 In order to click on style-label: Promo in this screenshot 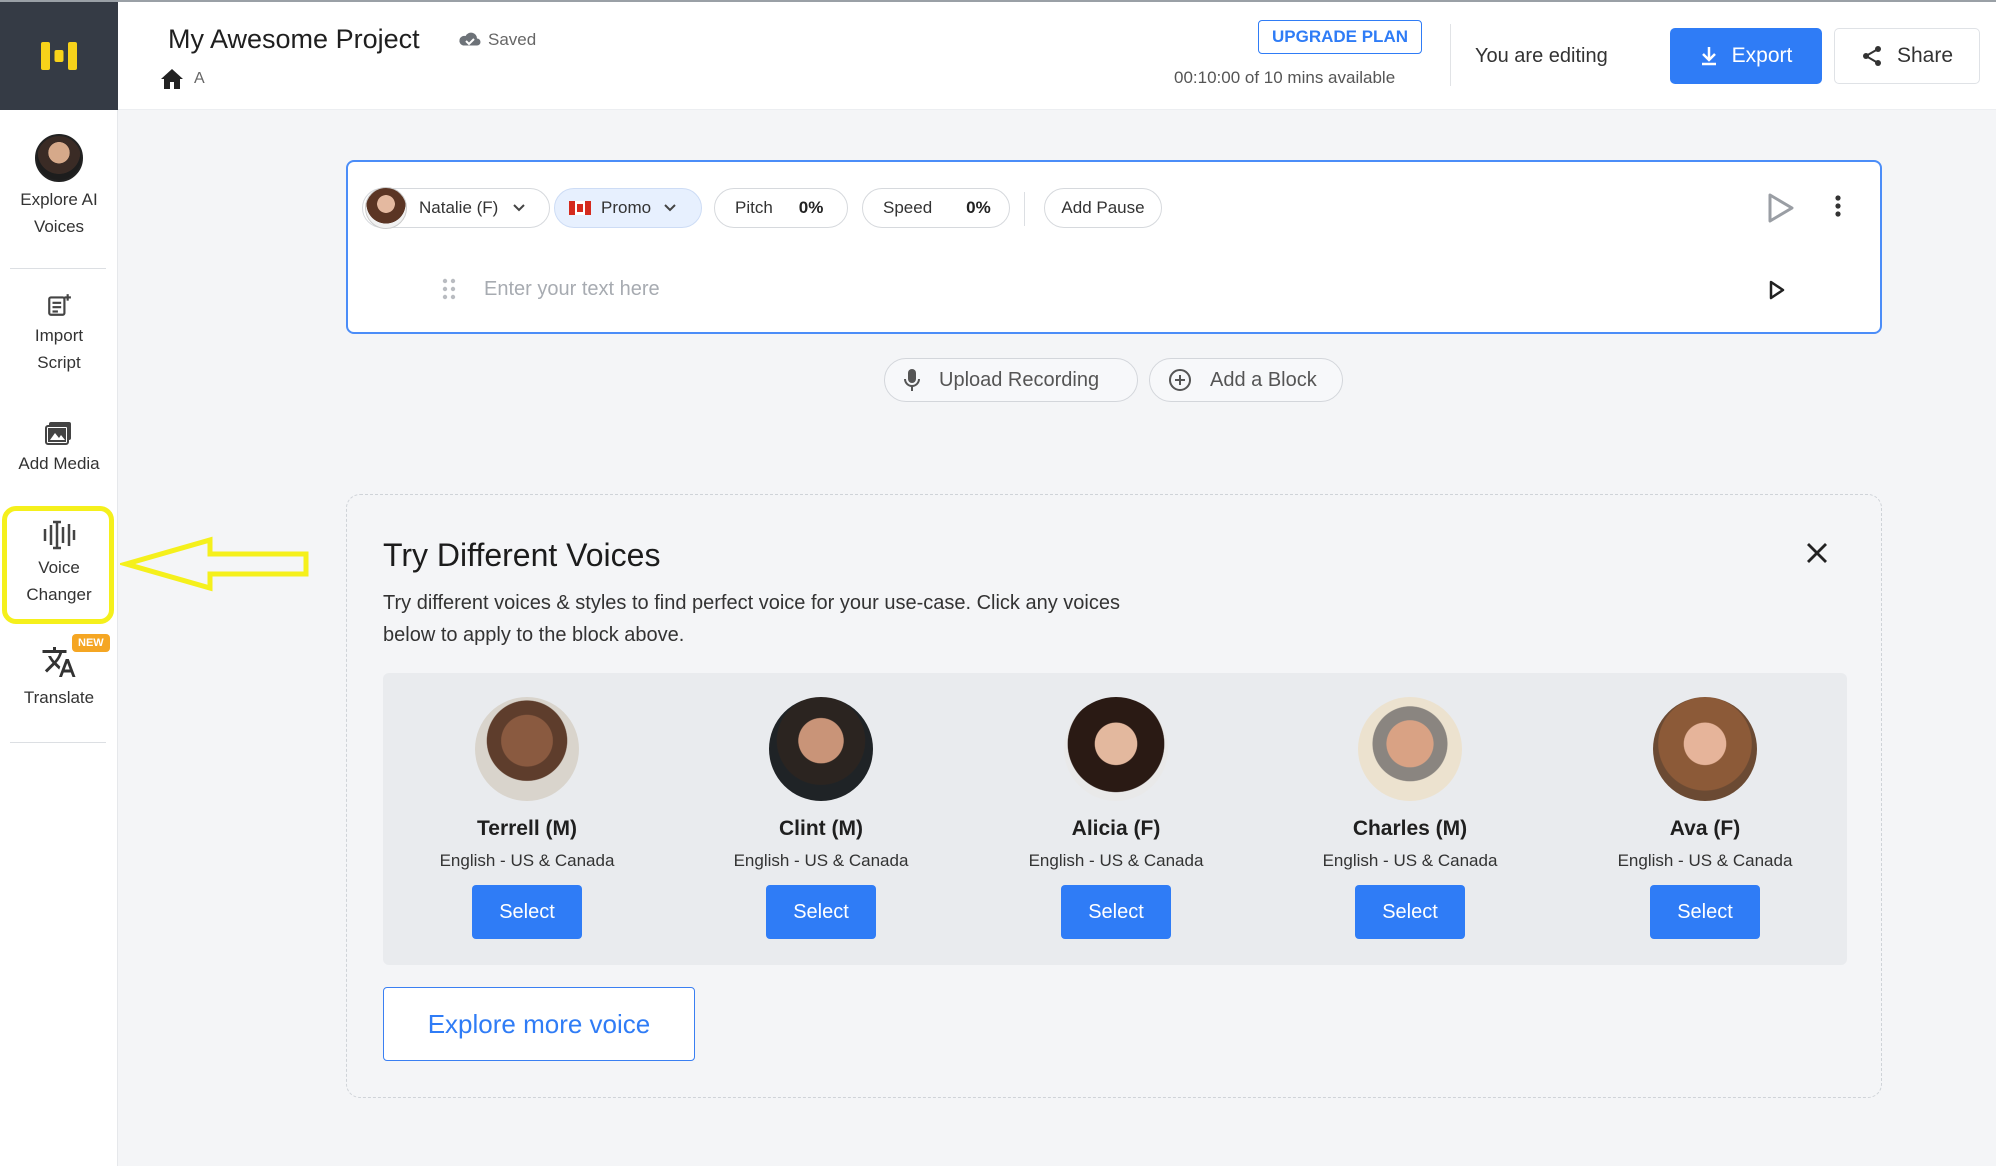, I will do `click(626, 207)`.